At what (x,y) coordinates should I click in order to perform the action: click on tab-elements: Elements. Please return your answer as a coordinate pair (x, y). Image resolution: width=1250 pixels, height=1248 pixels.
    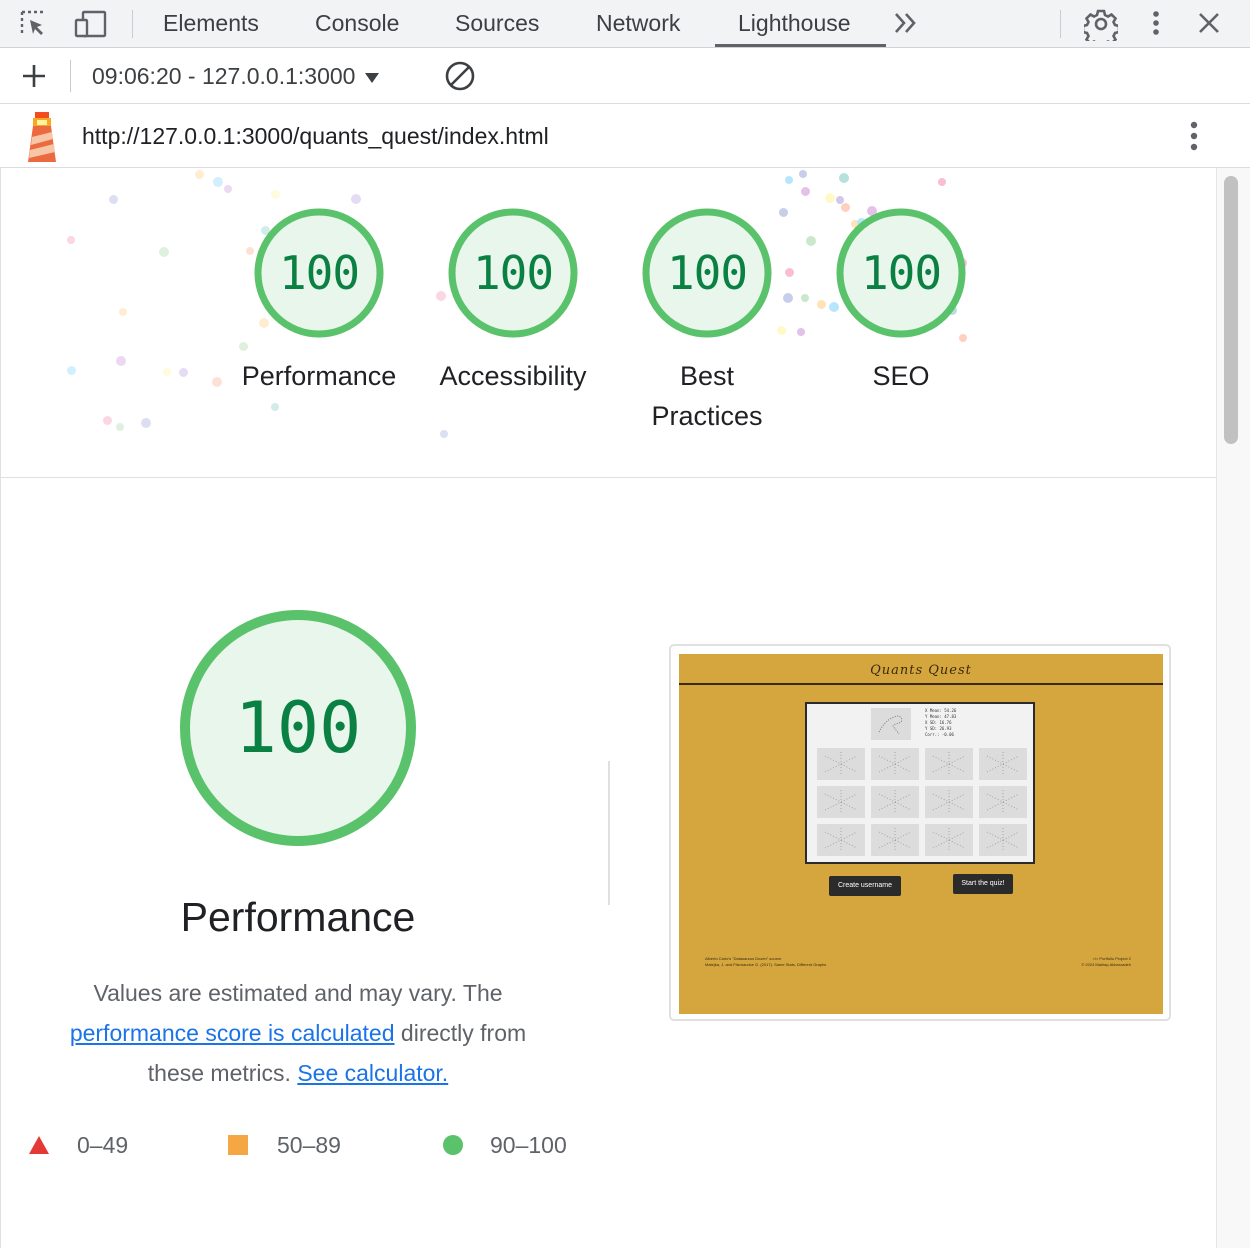
    Looking at the image, I should click on (211, 23).